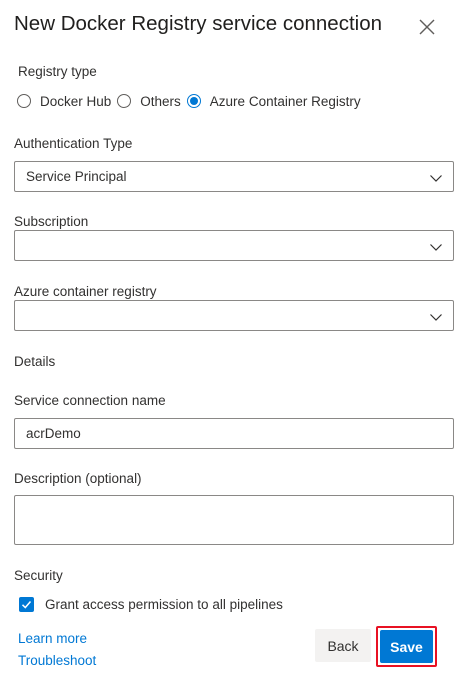  What do you see at coordinates (52, 639) in the screenshot?
I see `learn-more-link: Learn more` at bounding box center [52, 639].